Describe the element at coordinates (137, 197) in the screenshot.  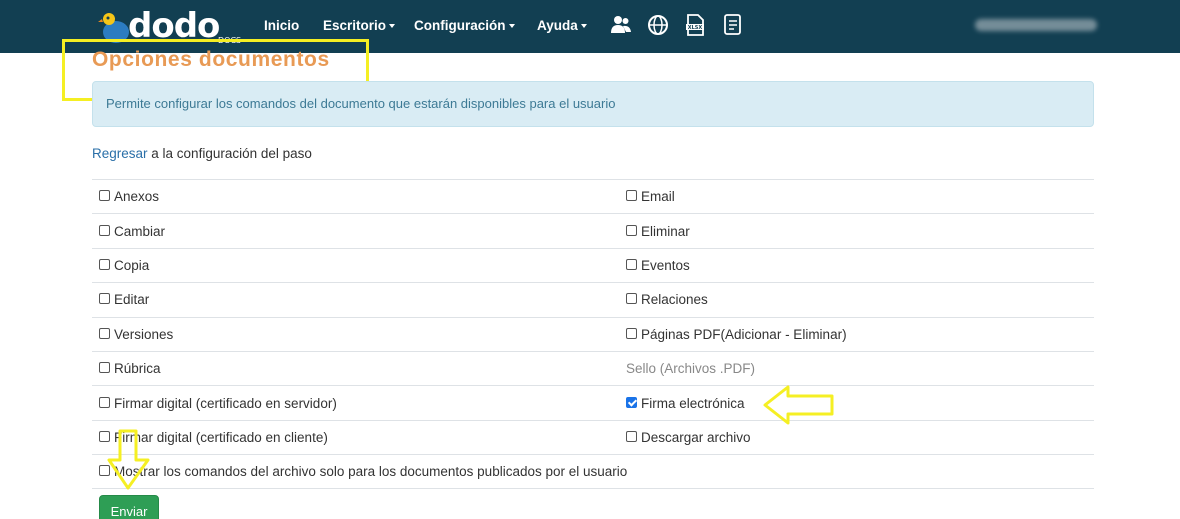
I see `option-label: Anexos` at that location.